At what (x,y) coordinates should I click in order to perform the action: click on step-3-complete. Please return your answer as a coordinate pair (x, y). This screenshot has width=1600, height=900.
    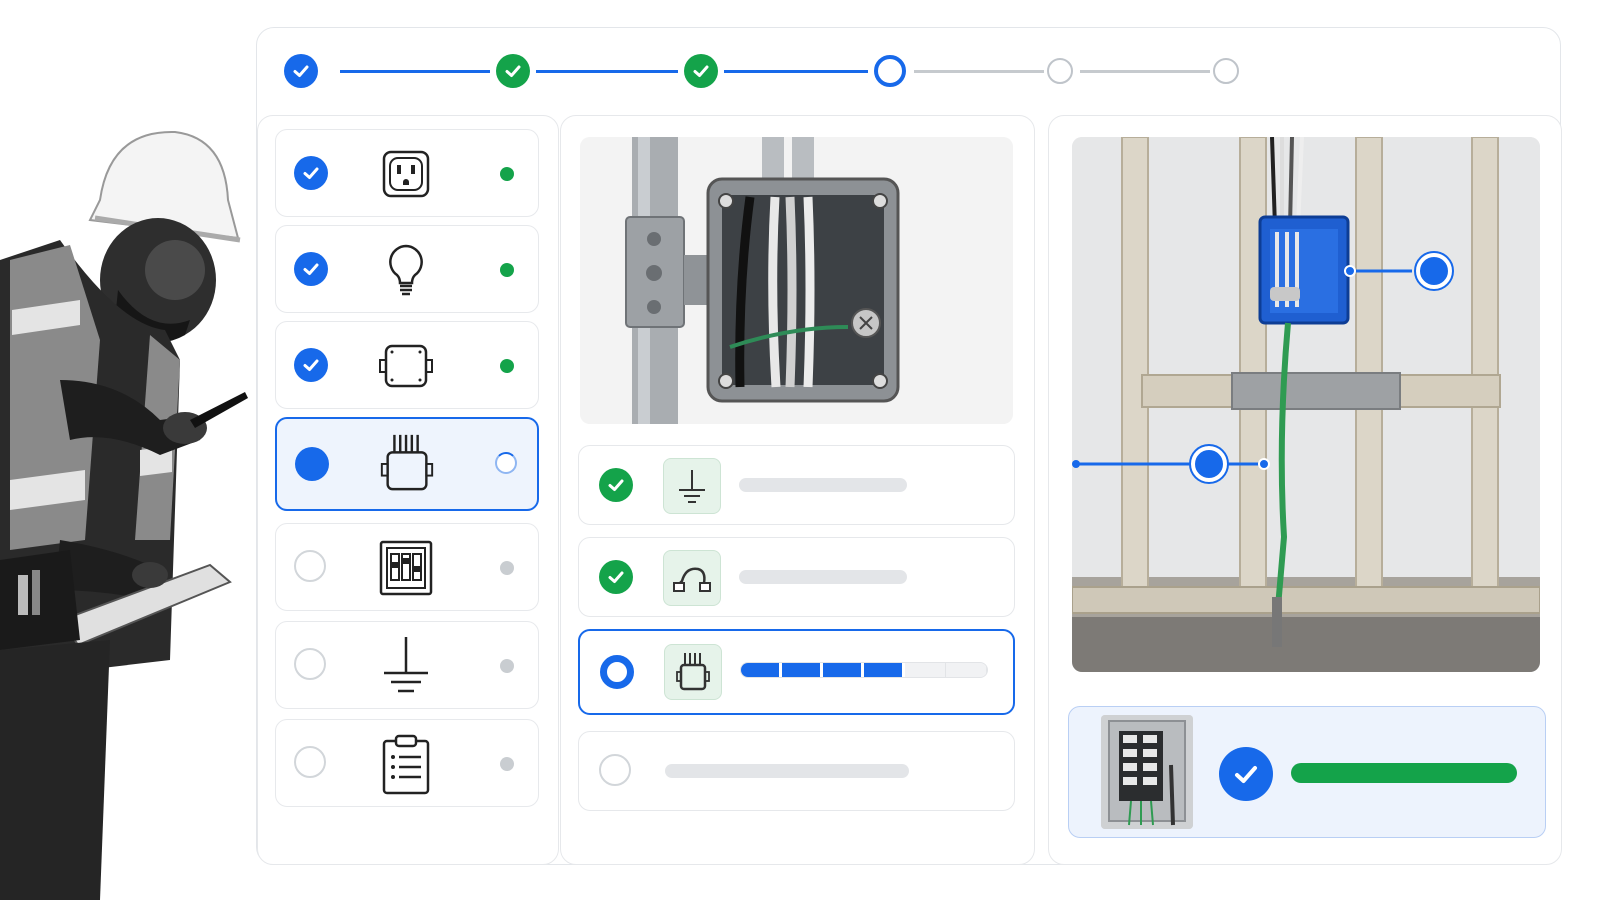
    Looking at the image, I should click on (701, 71).